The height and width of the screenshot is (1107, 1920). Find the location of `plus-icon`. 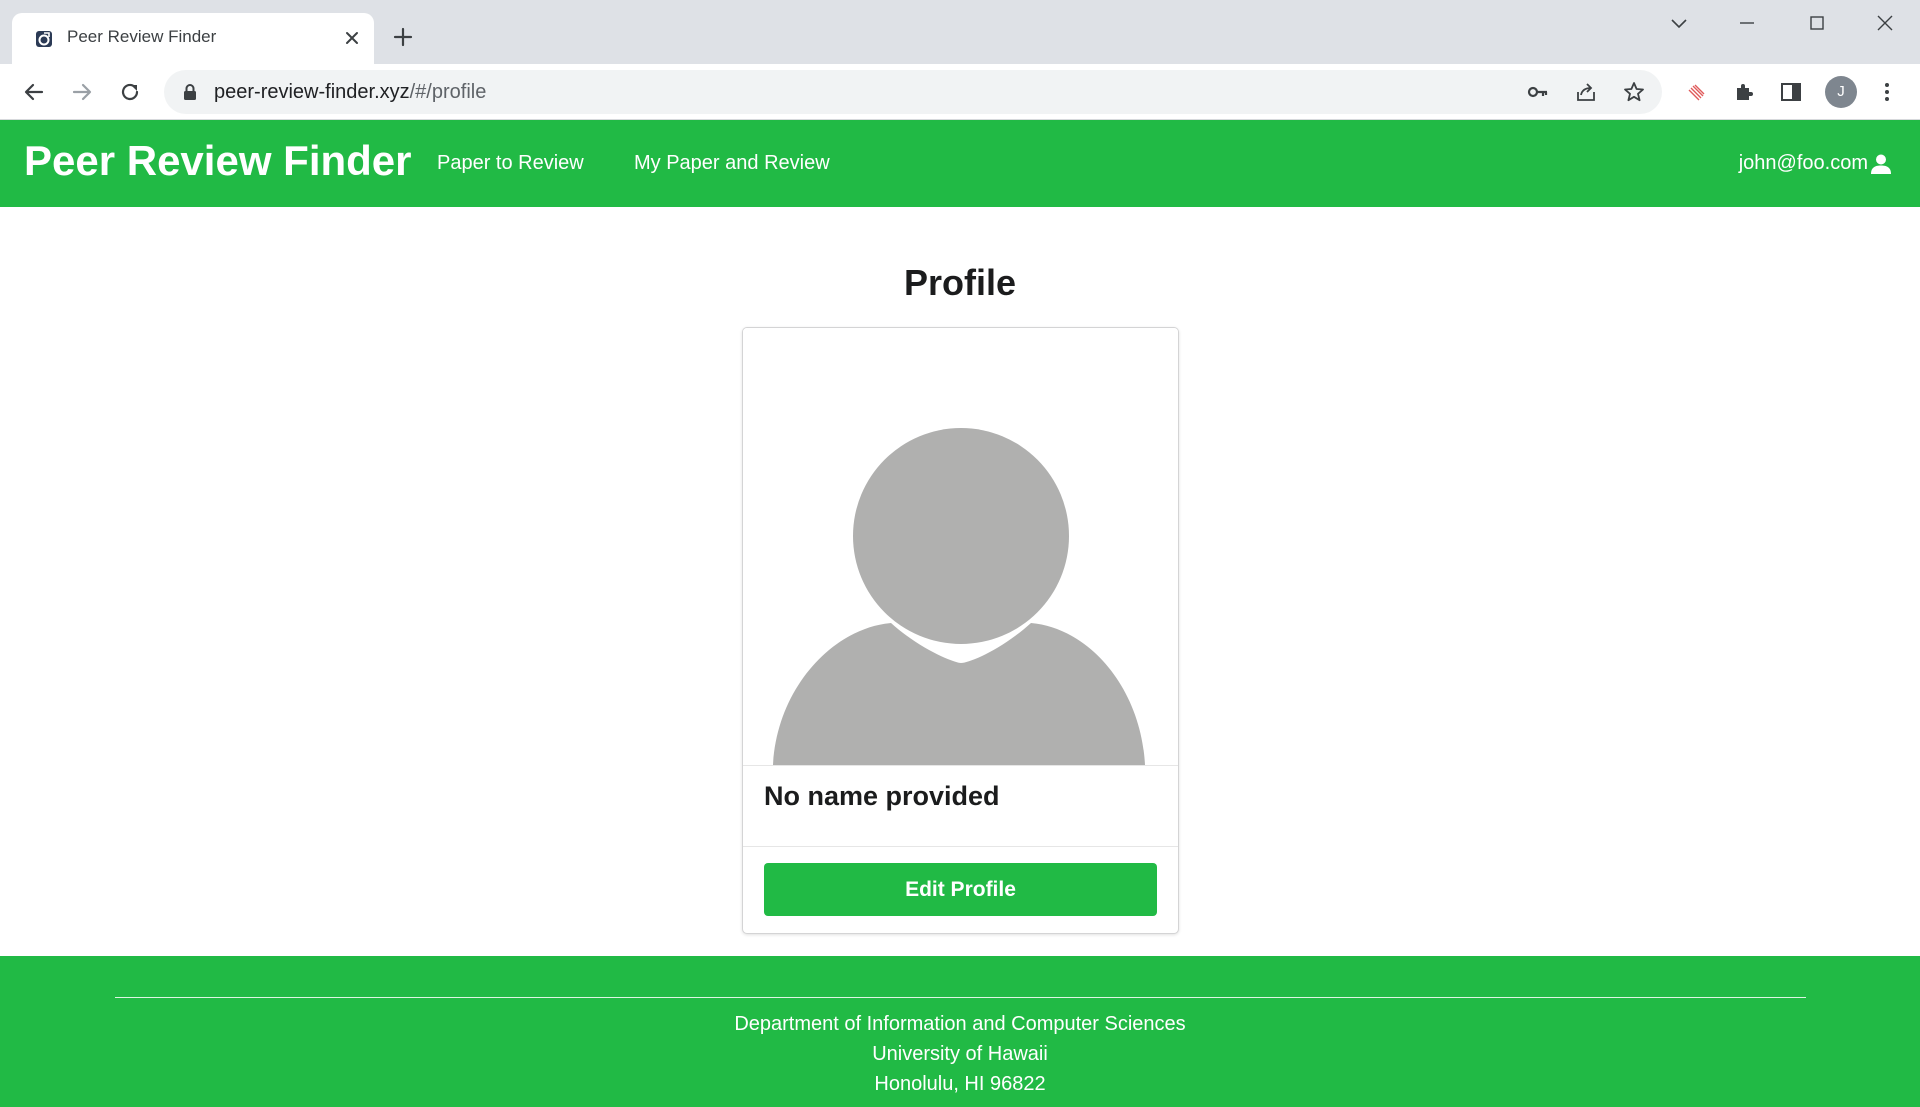

plus-icon is located at coordinates (403, 37).